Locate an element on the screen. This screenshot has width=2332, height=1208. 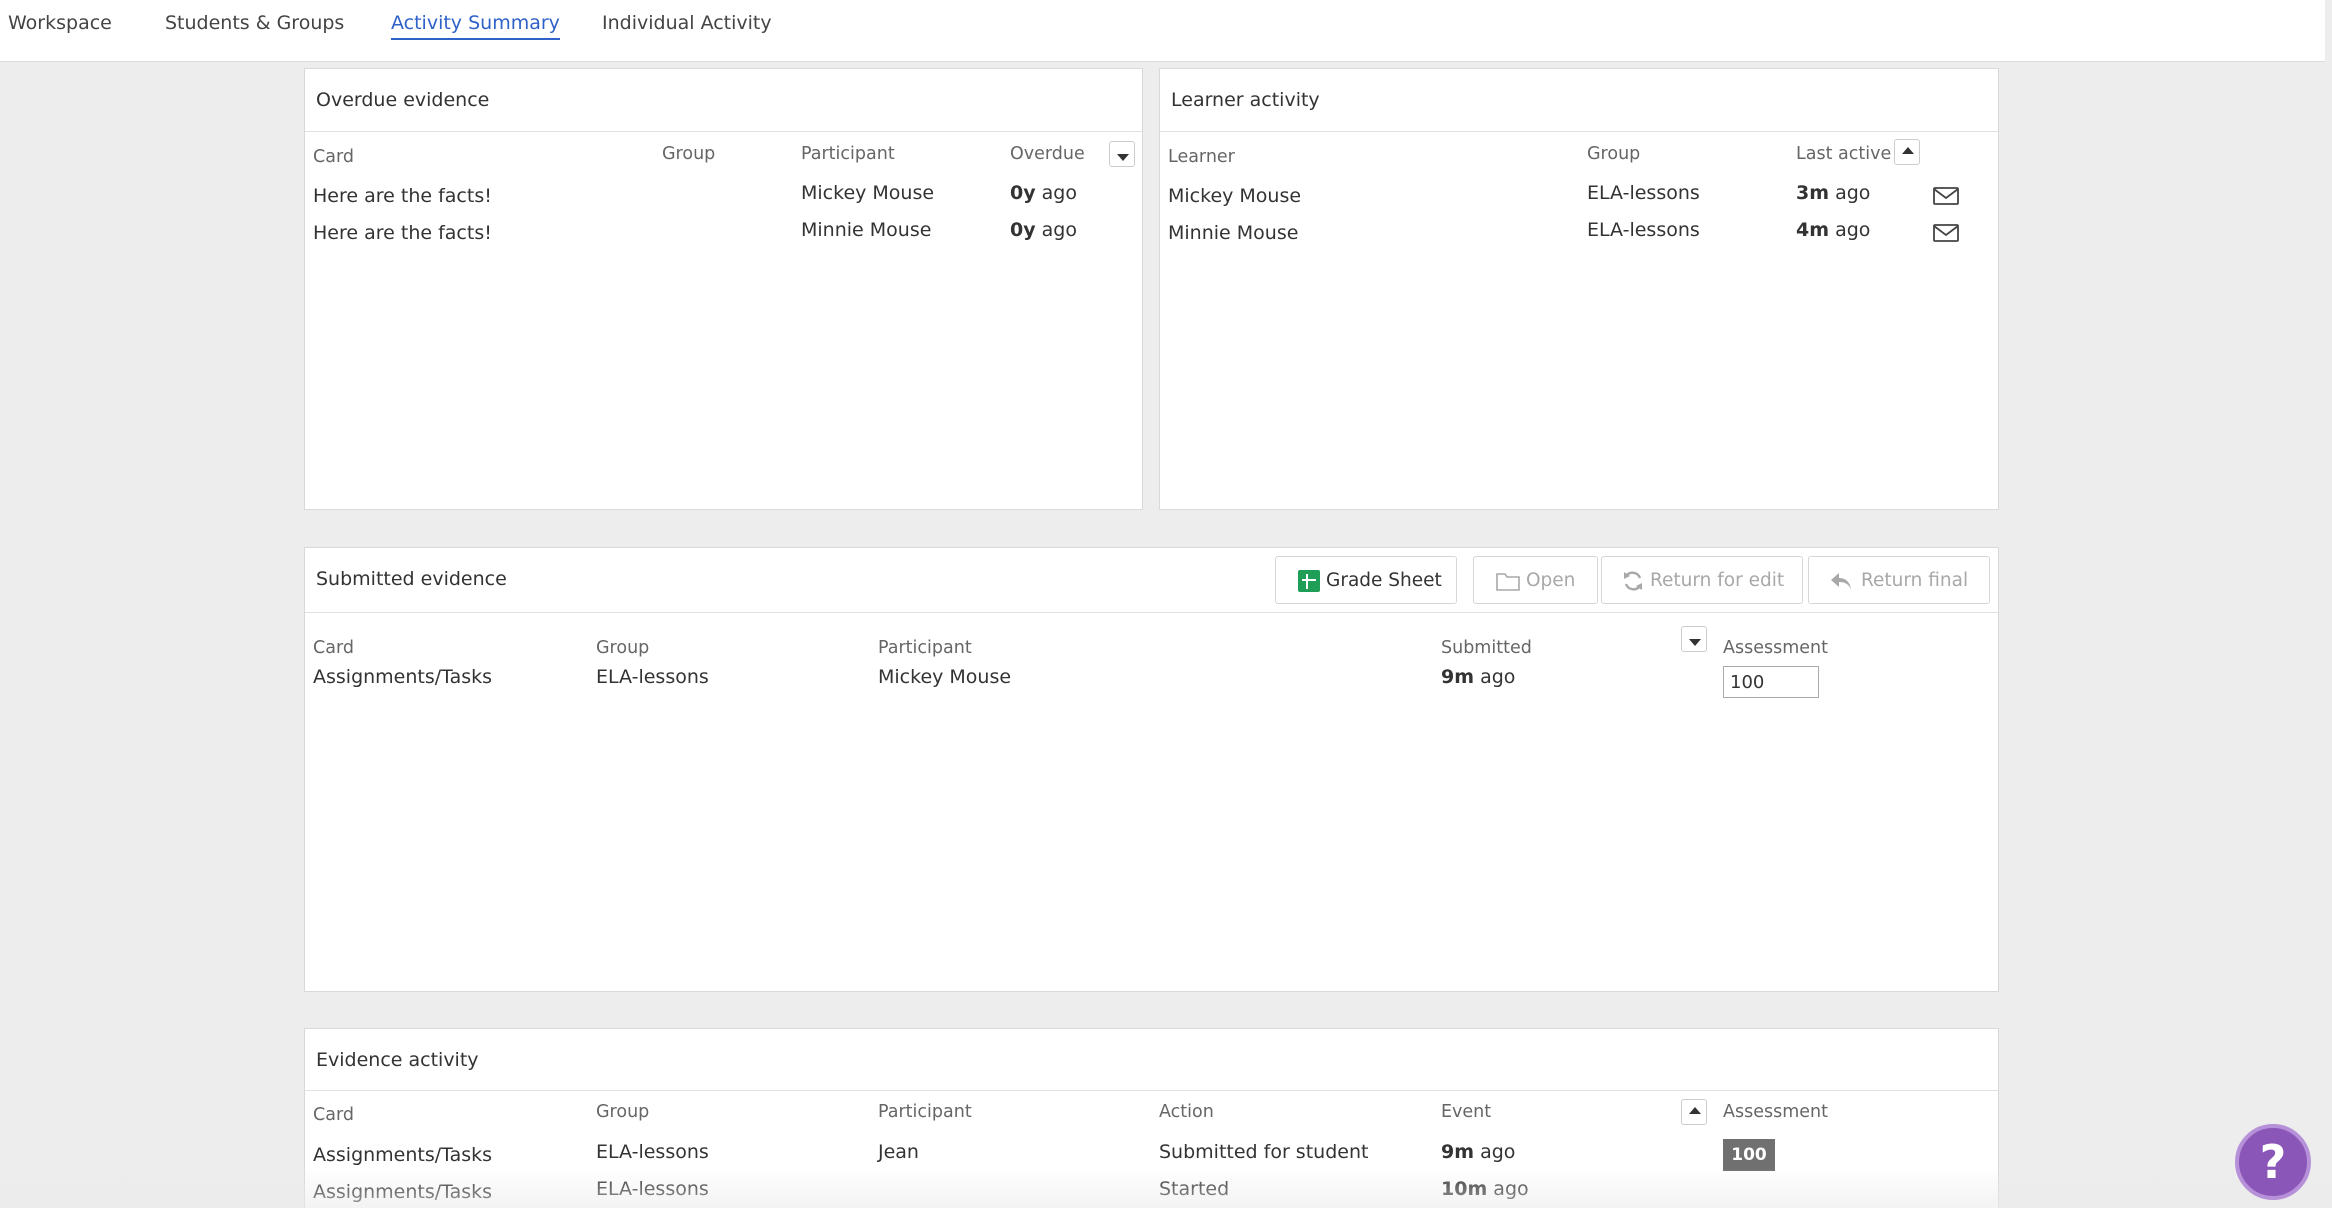
return-for-edit-label: Return for edit is located at coordinates (1717, 580).